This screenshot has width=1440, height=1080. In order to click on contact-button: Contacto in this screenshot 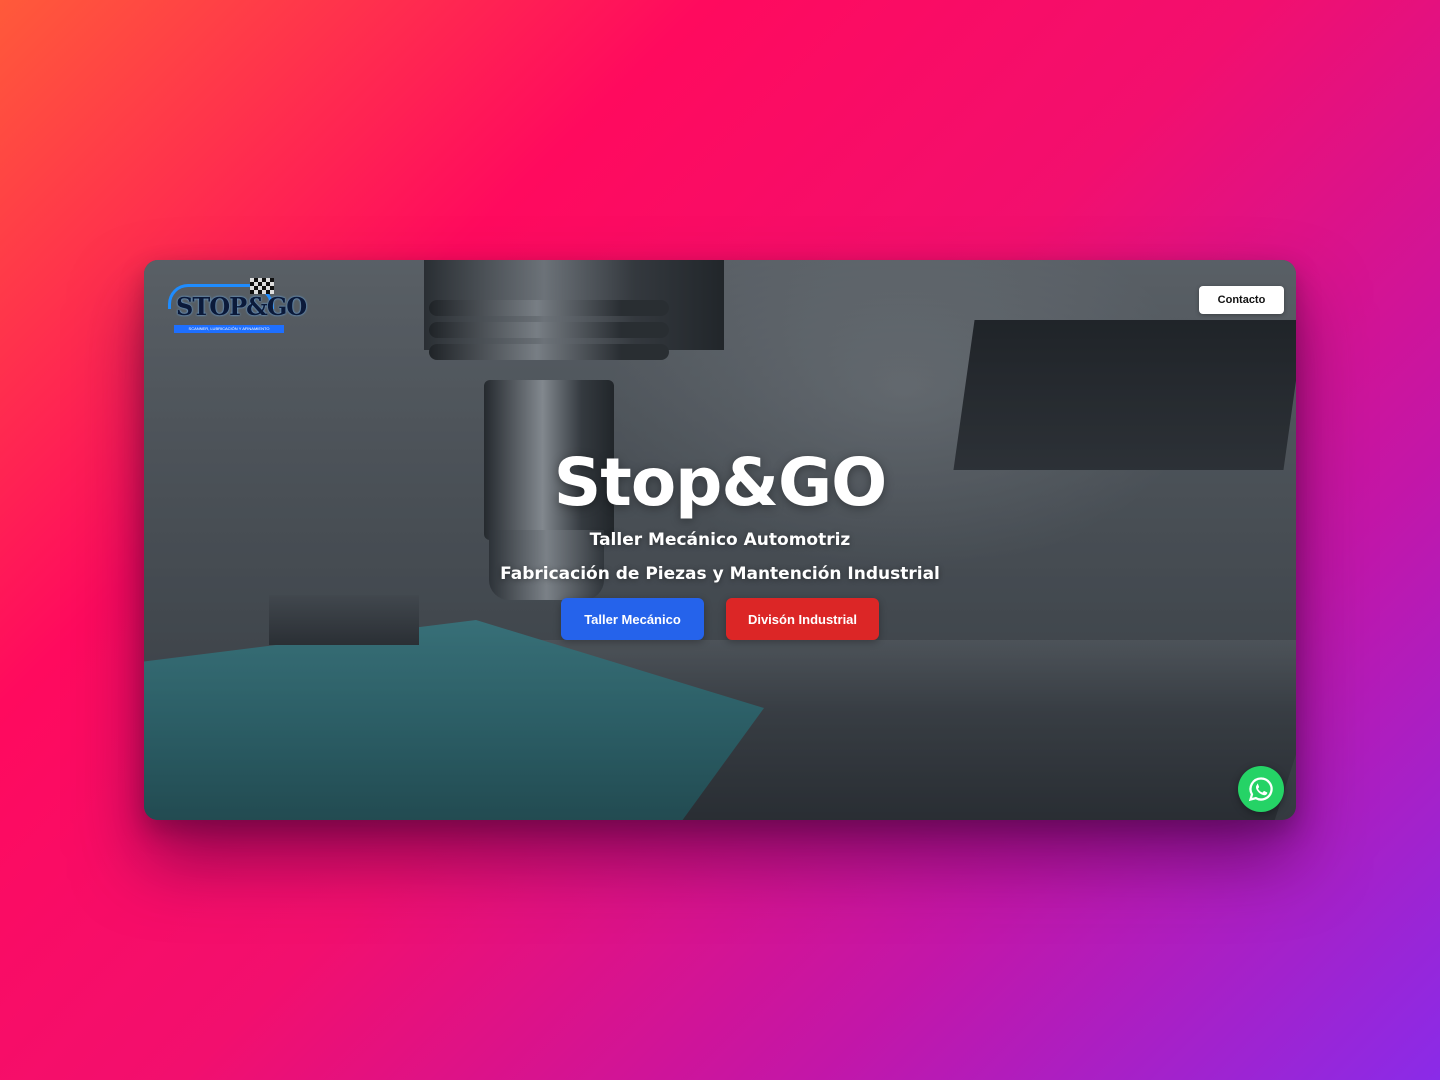, I will do `click(1241, 300)`.